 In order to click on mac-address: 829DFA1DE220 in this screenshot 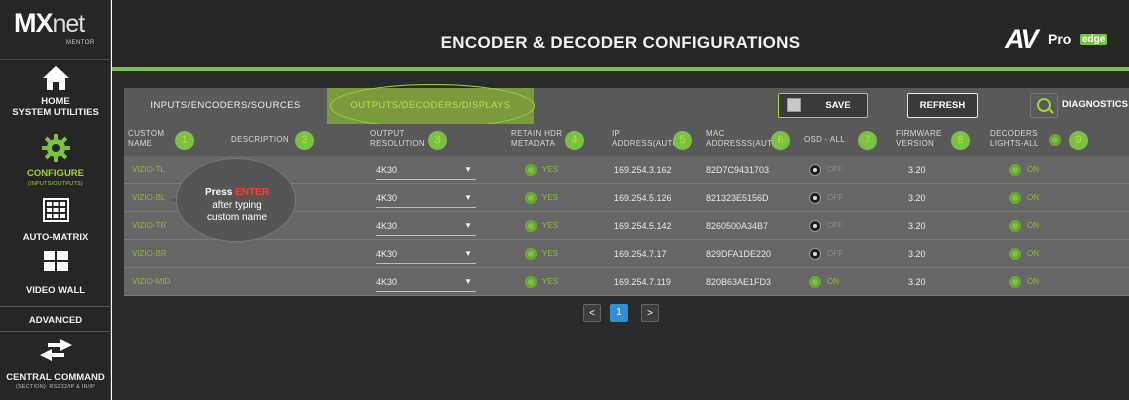, I will do `click(739, 254)`.